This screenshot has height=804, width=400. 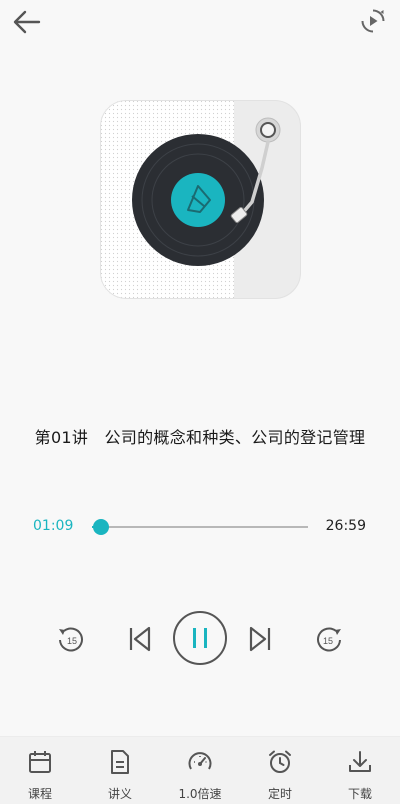 I want to click on rewind-15-button: 15, so click(x=71, y=639).